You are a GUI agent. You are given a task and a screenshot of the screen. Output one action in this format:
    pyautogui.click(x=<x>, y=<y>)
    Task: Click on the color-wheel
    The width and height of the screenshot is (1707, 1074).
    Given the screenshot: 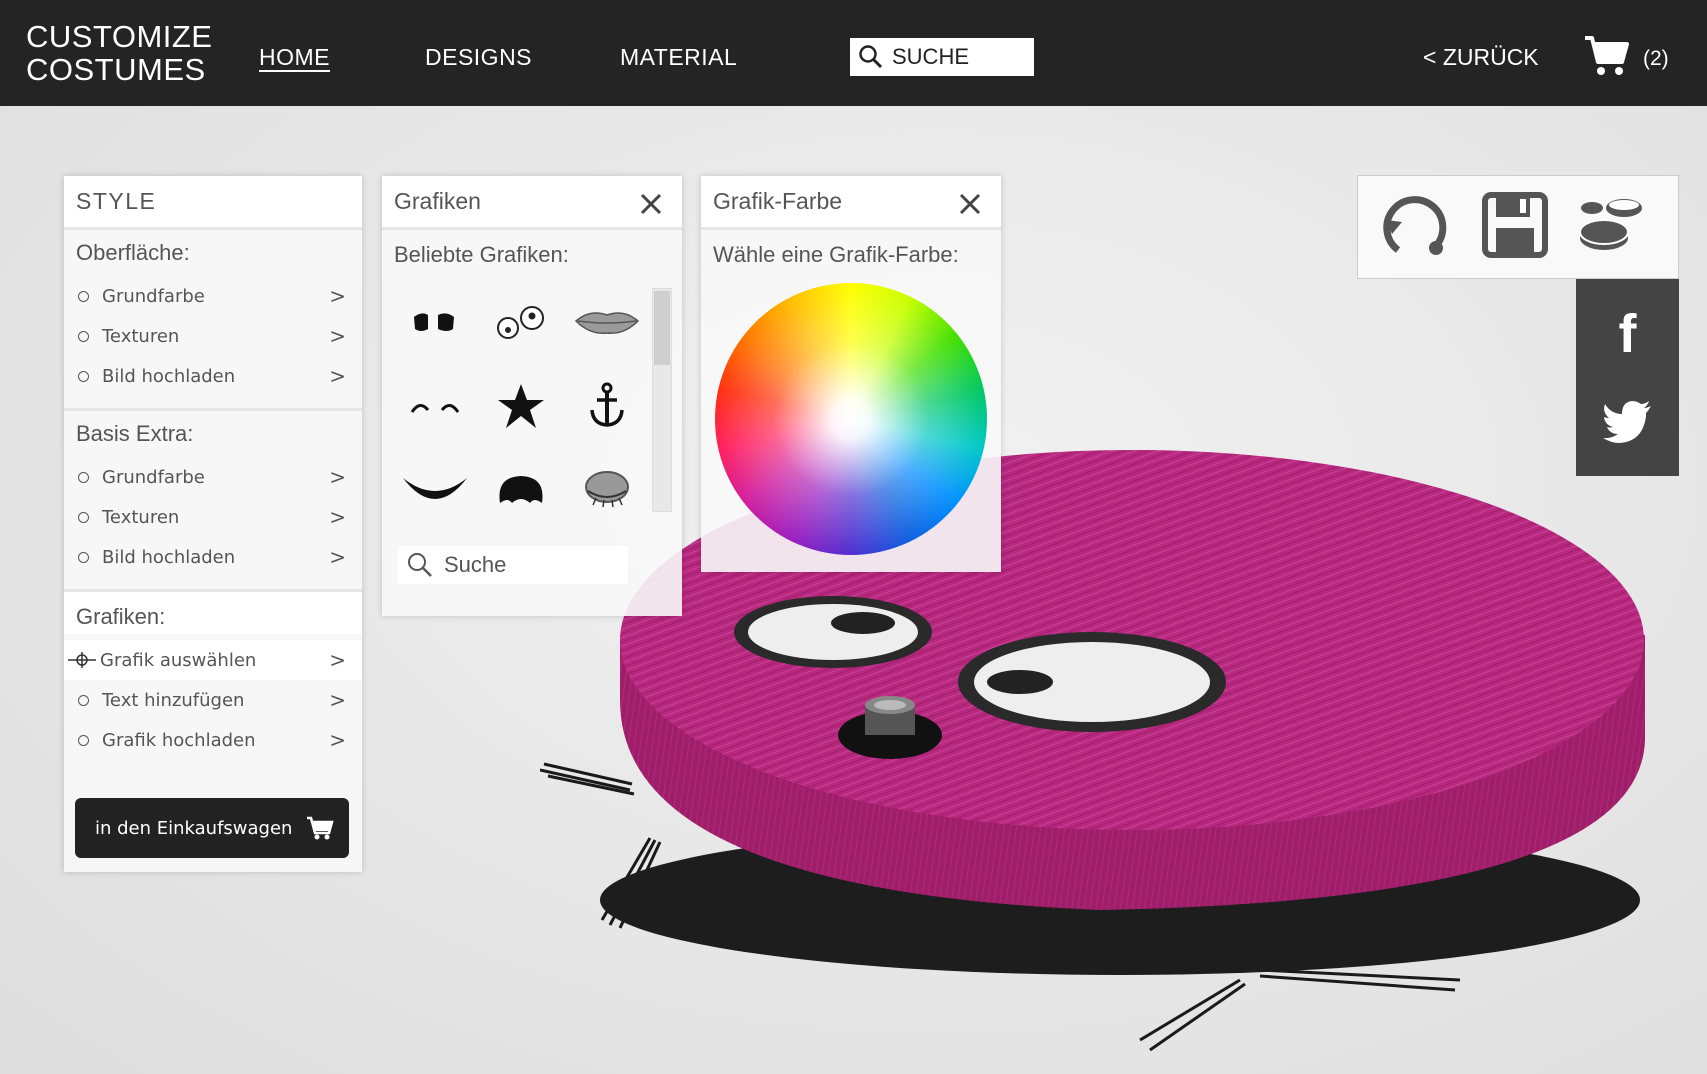 What is the action you would take?
    pyautogui.click(x=851, y=419)
    